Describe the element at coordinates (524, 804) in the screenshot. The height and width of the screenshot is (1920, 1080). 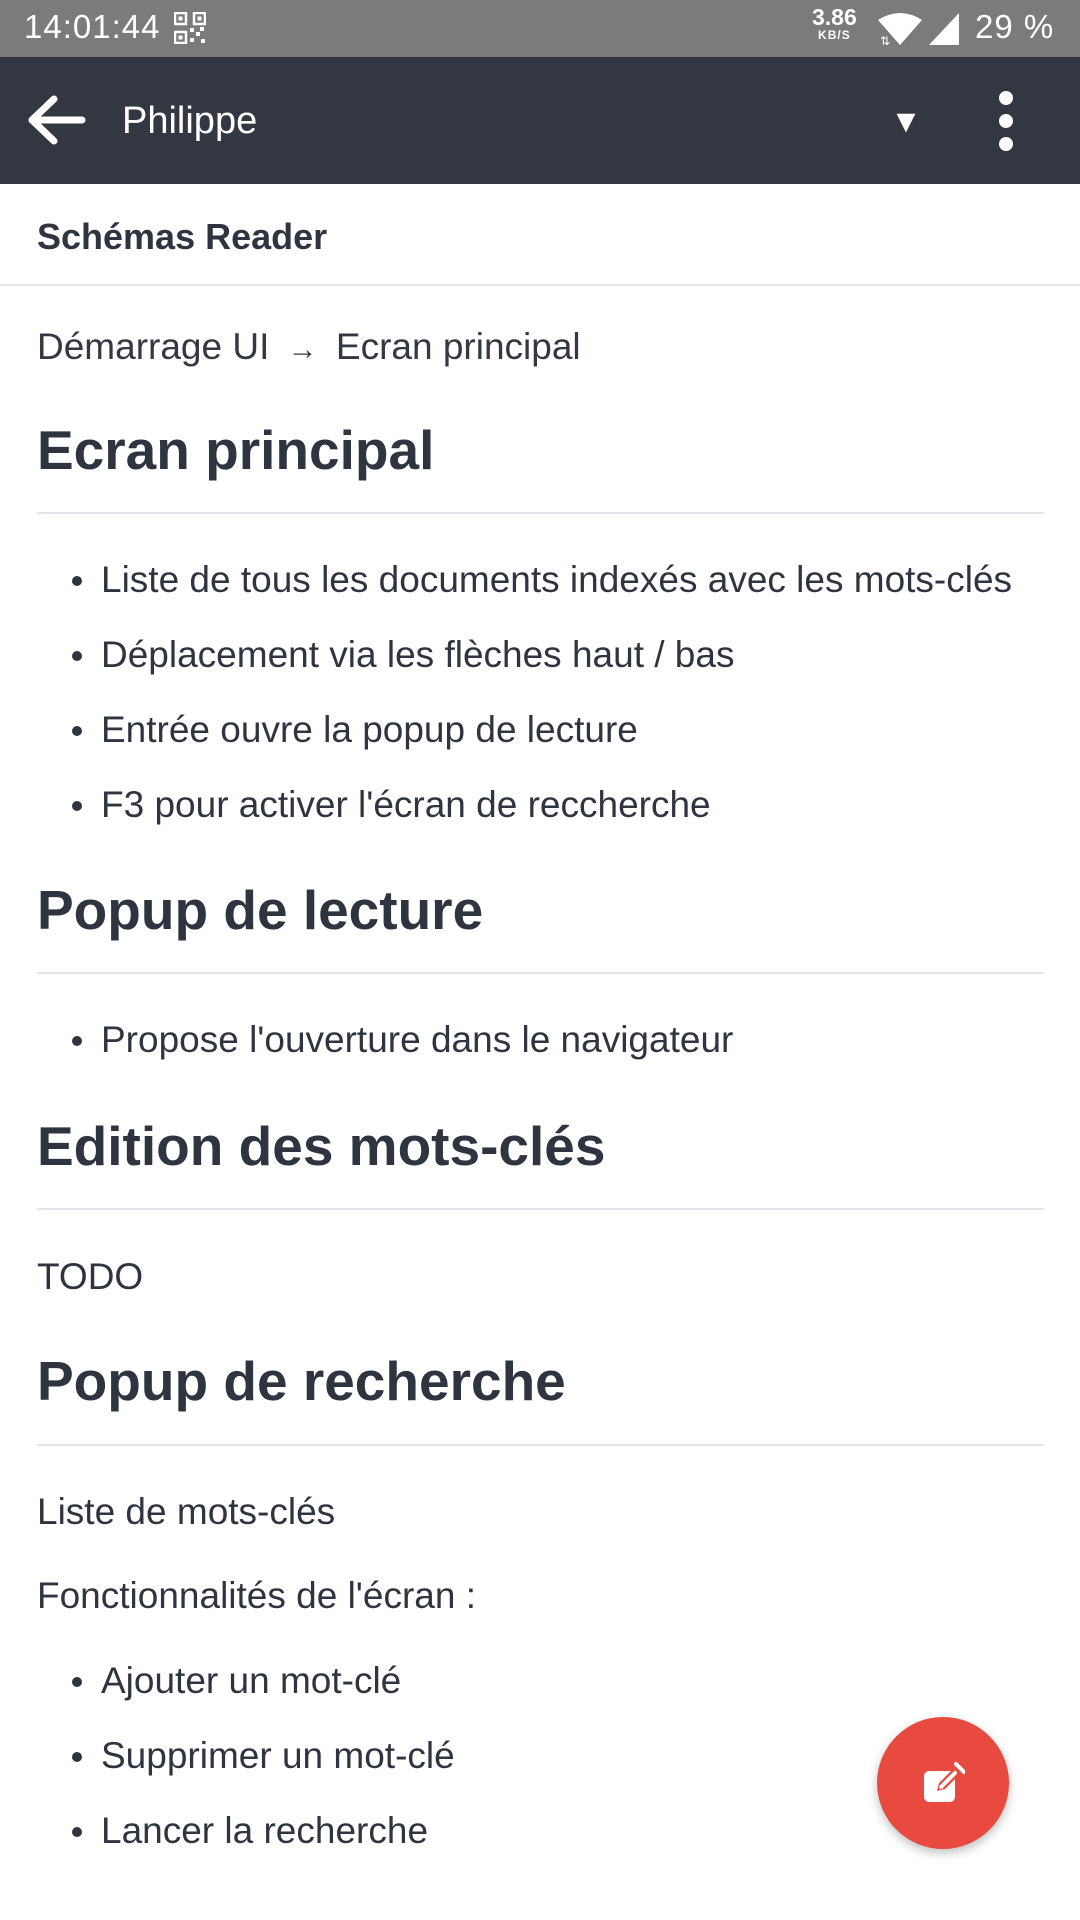
I see `list-item: F3 pour activer l'écran de reccherche` at that location.